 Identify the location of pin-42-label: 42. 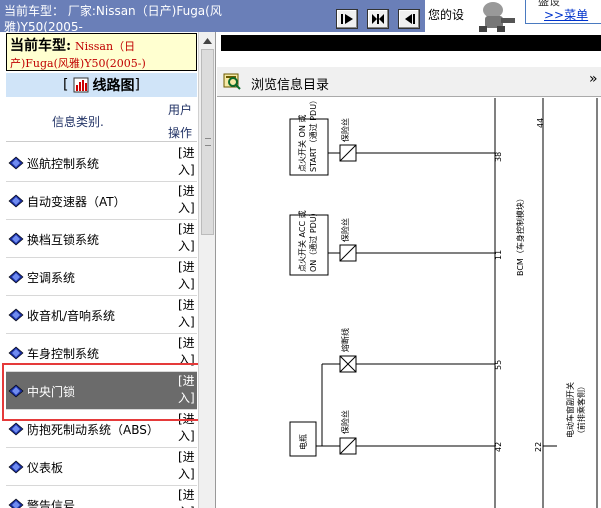
(498, 447).